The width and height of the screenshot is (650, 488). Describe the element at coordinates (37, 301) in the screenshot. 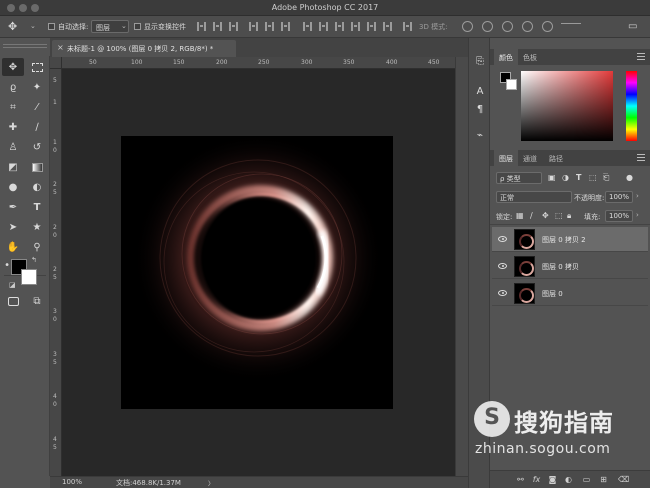

I see `screen-mode-icon: ⧉` at that location.